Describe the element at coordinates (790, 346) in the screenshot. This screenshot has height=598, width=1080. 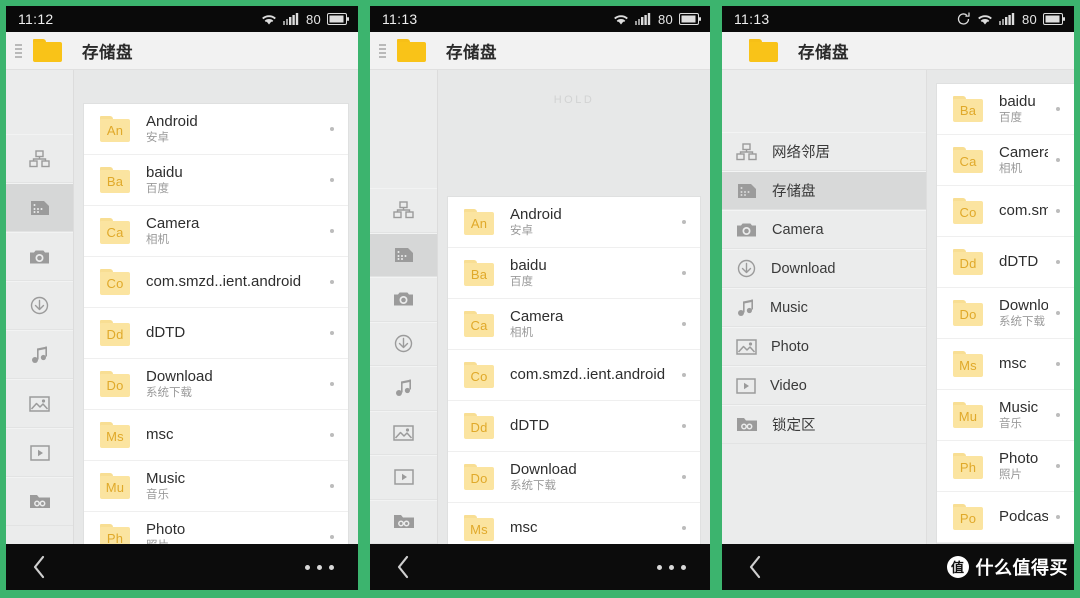
I see `sidebar-item-label: Photo` at that location.